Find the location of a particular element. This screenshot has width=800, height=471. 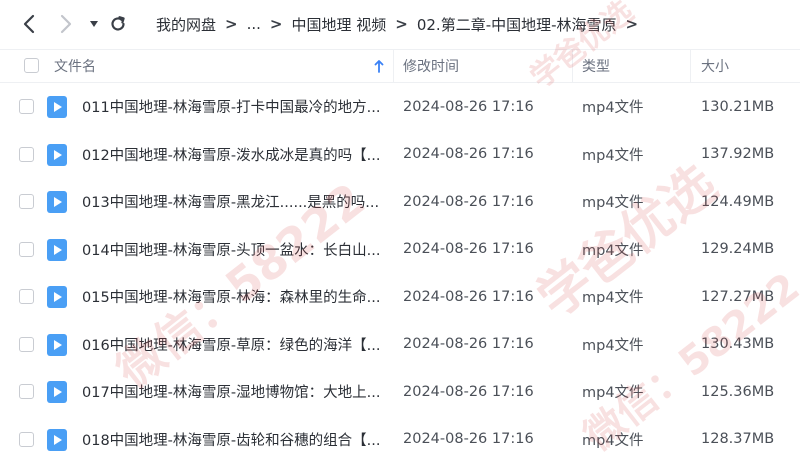

breadcrumb-item-parent: 中国地理 视频 is located at coordinates (338, 24).